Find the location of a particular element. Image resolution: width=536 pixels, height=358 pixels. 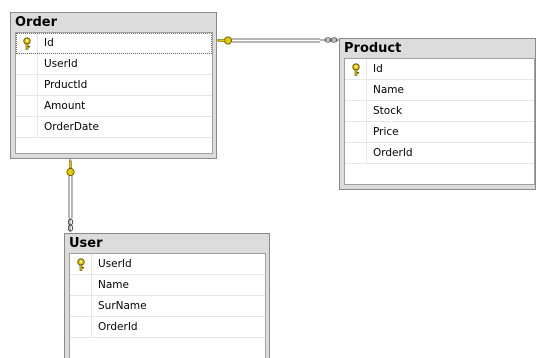

relationship-order-product is located at coordinates (277, 40).